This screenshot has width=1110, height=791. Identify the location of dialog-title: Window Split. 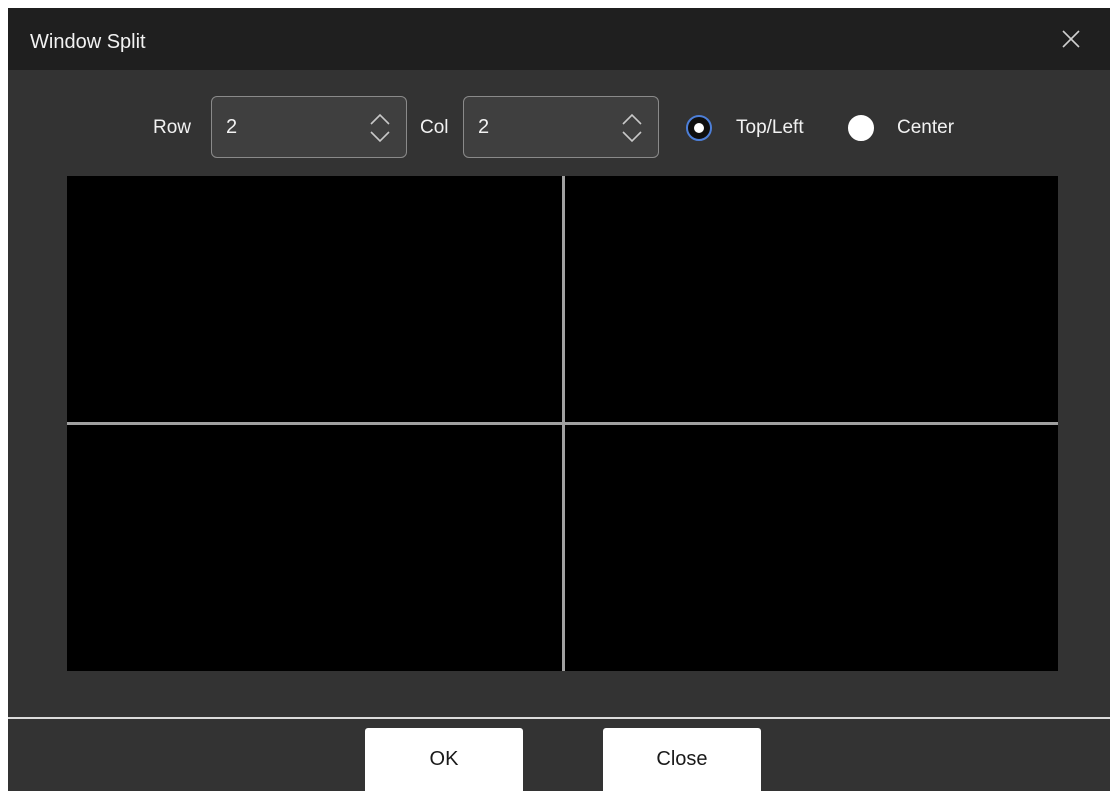
(88, 42).